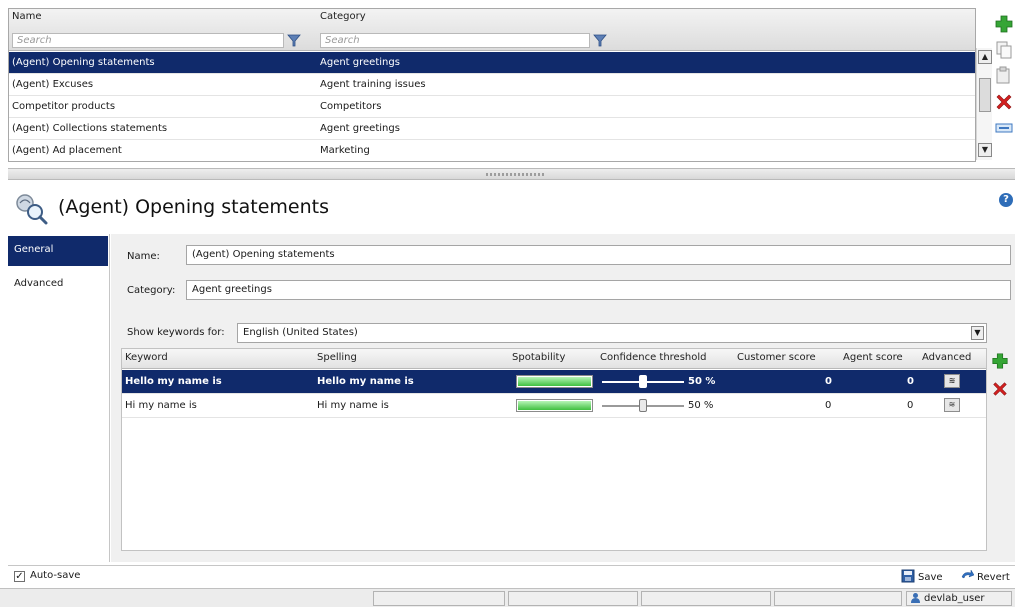 This screenshot has width=1015, height=607. Describe the element at coordinates (148, 40) in the screenshot. I see `name-search-input: Search` at that location.